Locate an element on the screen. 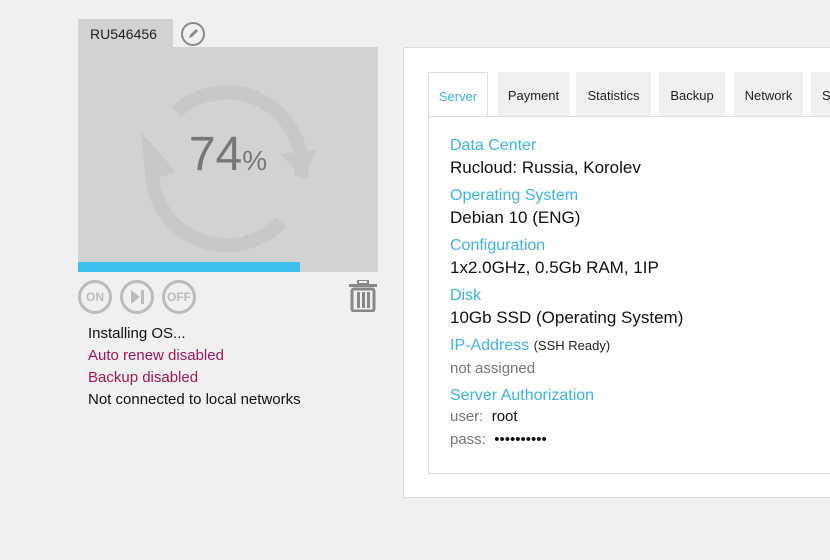 Image resolution: width=830 pixels, height=560 pixels. ip-label: IP-Address (SSH Ready) is located at coordinates (530, 345).